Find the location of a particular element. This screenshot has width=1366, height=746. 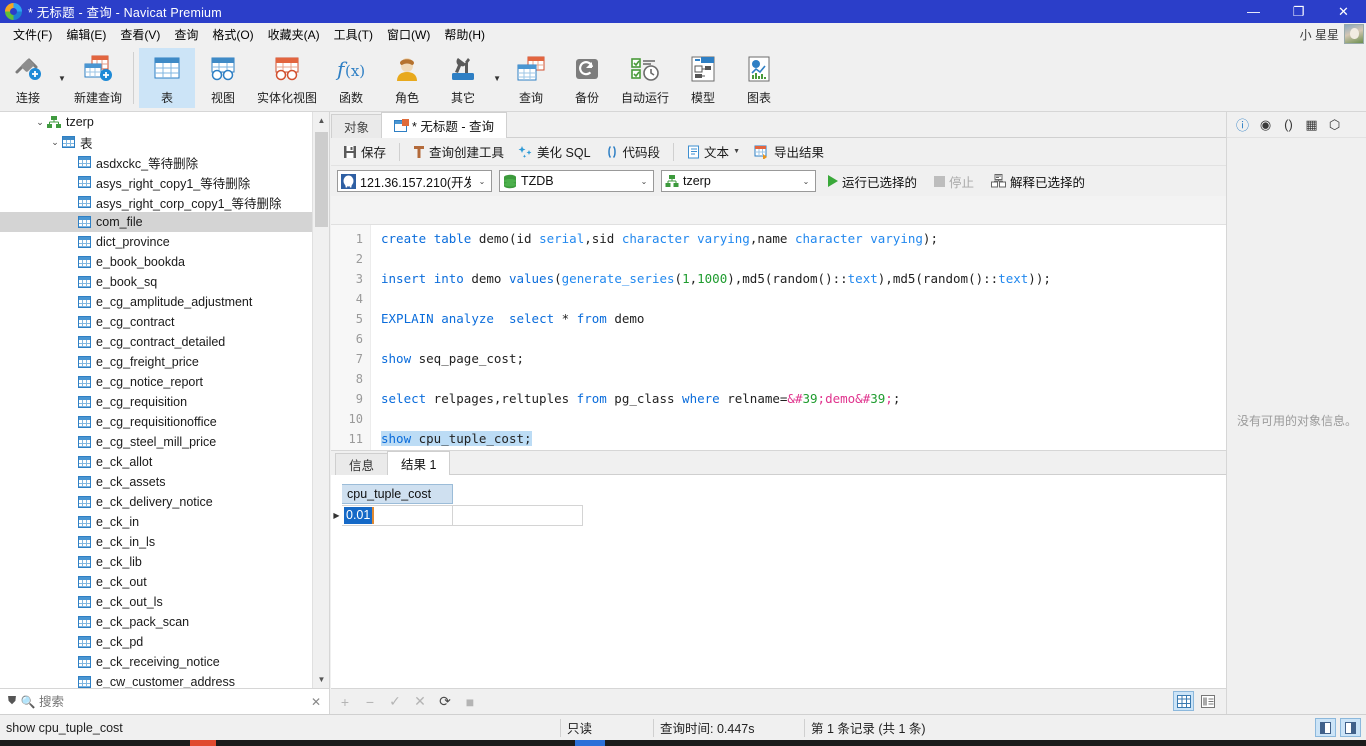

tree-item-e_ck_in: e_ck_in is located at coordinates (156, 522).